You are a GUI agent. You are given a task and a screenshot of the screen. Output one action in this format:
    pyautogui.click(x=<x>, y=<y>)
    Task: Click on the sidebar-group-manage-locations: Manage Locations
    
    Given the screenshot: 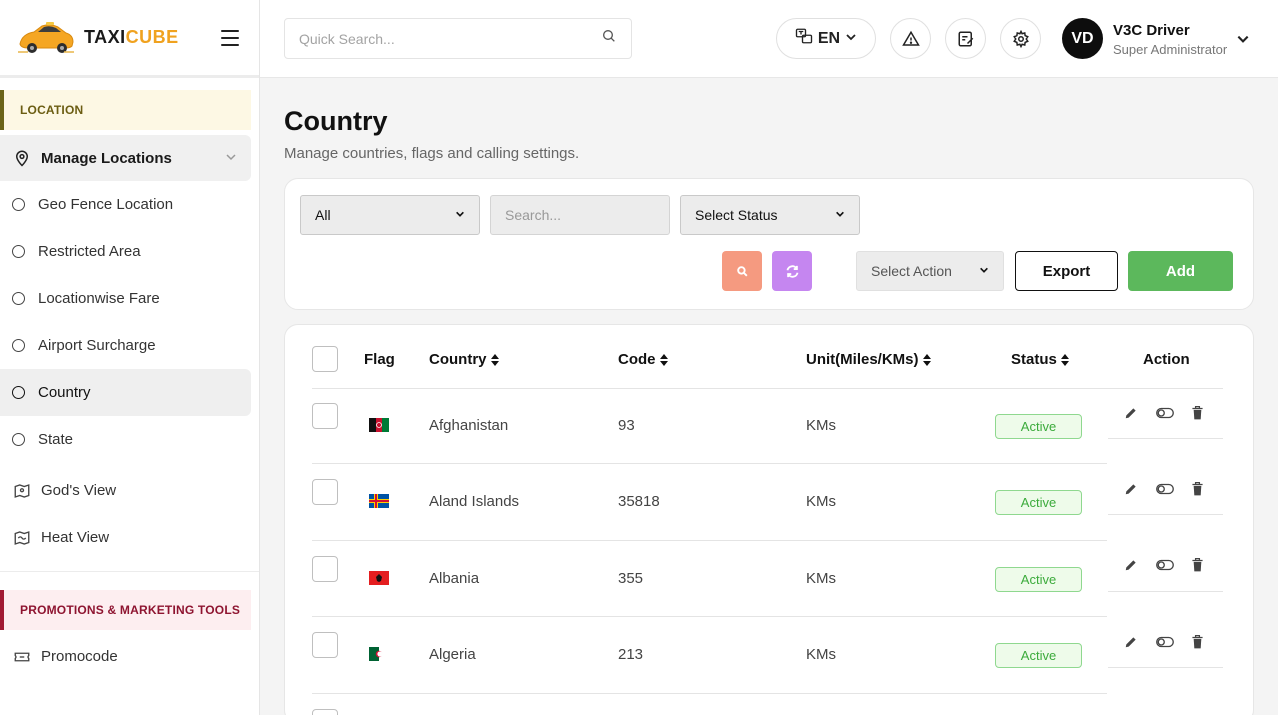 What is the action you would take?
    pyautogui.click(x=125, y=158)
    